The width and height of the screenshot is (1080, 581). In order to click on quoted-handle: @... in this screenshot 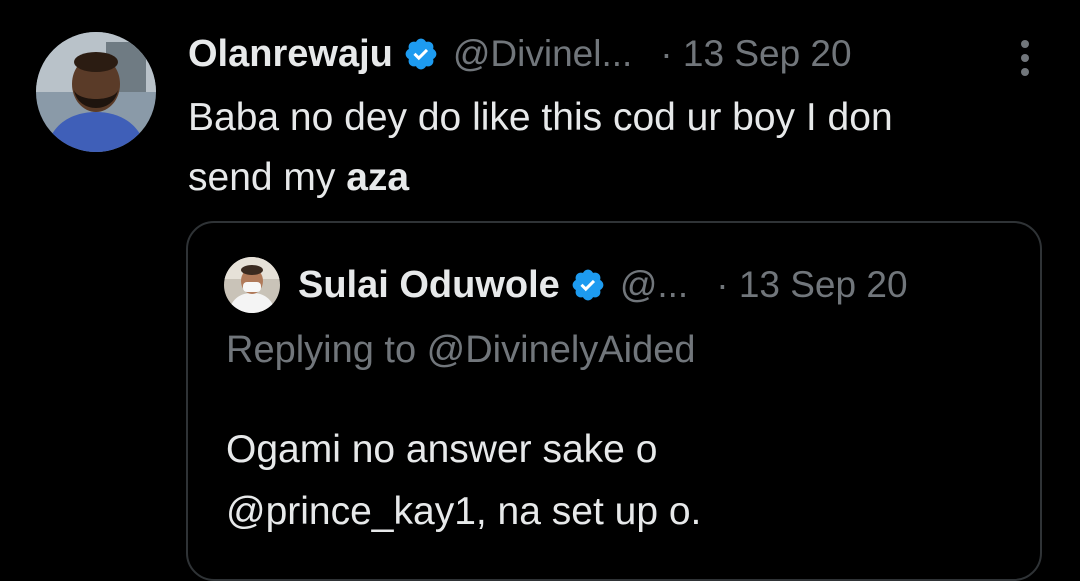, I will do `click(654, 285)`.